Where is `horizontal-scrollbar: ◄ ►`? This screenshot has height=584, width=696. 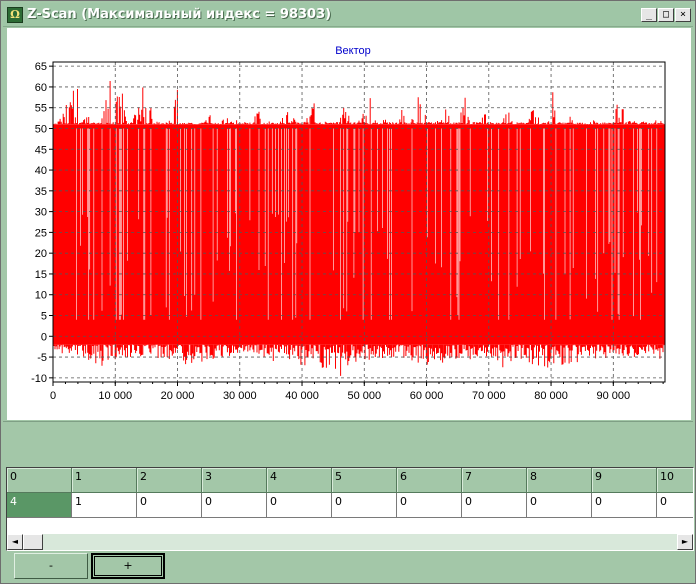
horizontal-scrollbar: ◄ ► is located at coordinates (350, 542).